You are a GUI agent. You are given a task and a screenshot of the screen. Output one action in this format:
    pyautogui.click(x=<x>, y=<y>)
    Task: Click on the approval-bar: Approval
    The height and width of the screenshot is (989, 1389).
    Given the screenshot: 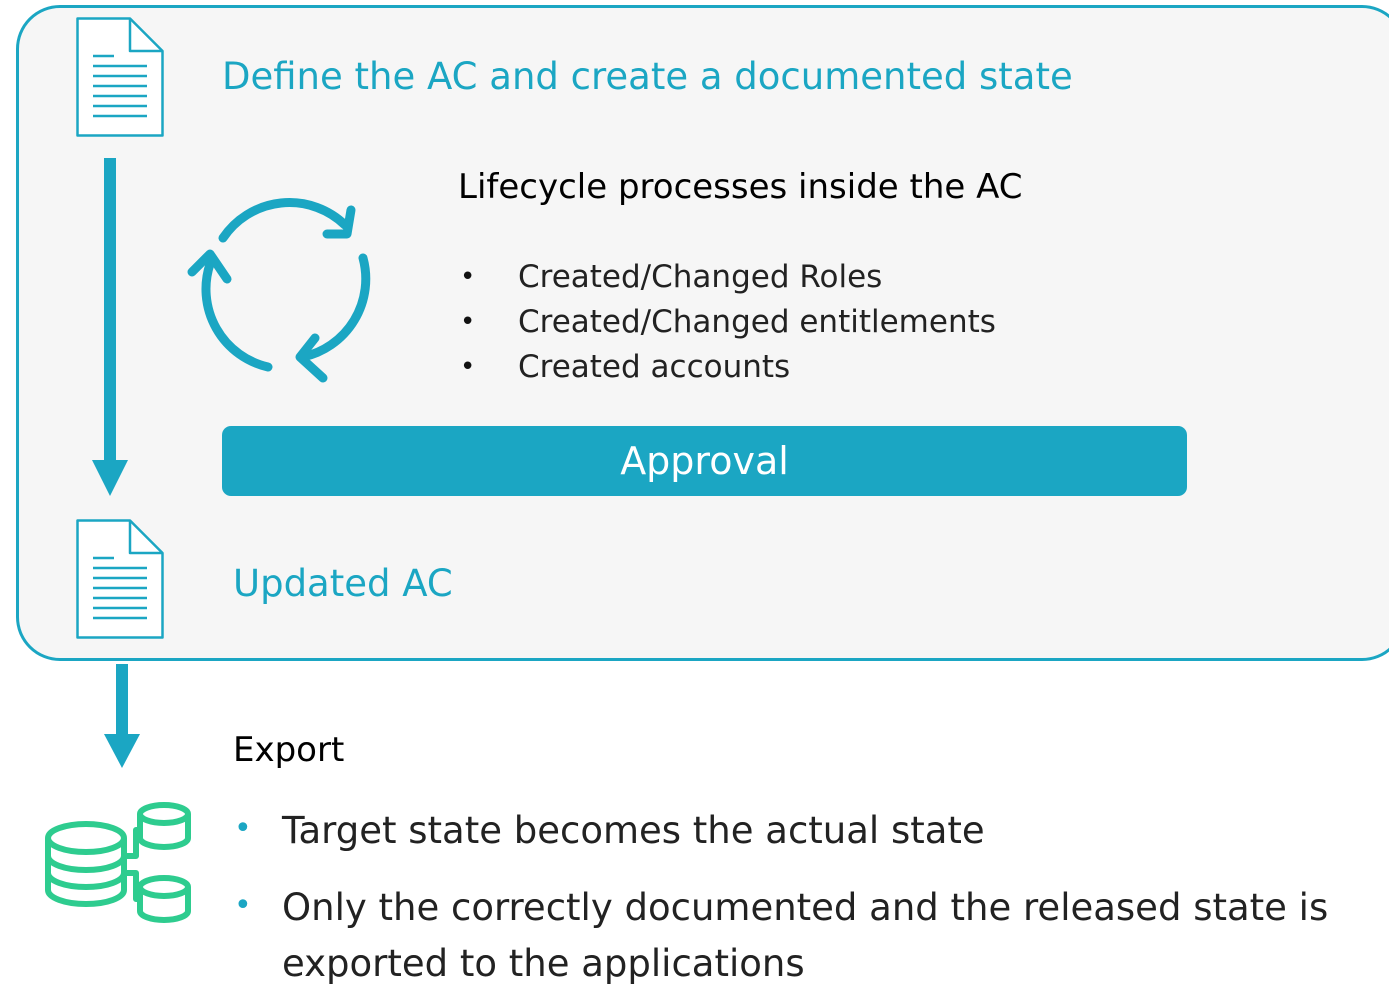 What is the action you would take?
    pyautogui.click(x=704, y=461)
    